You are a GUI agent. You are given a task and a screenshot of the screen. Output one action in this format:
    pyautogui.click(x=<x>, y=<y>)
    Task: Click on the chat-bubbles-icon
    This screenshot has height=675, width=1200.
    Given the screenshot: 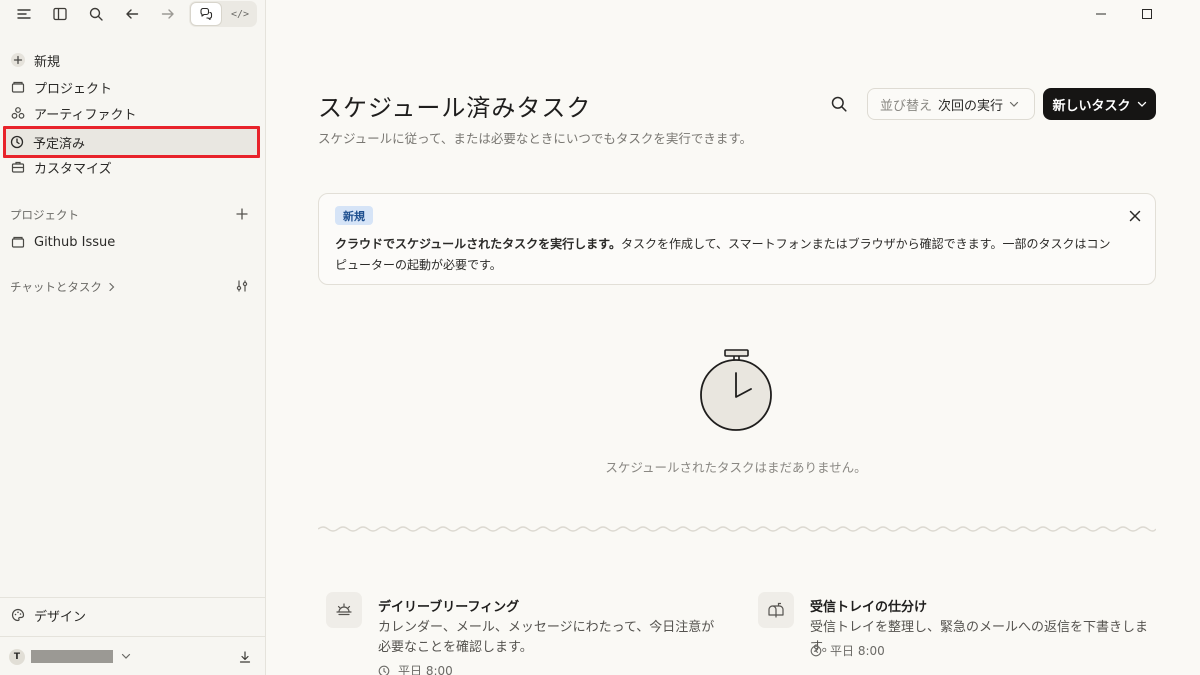 What is the action you would take?
    pyautogui.click(x=206, y=14)
    